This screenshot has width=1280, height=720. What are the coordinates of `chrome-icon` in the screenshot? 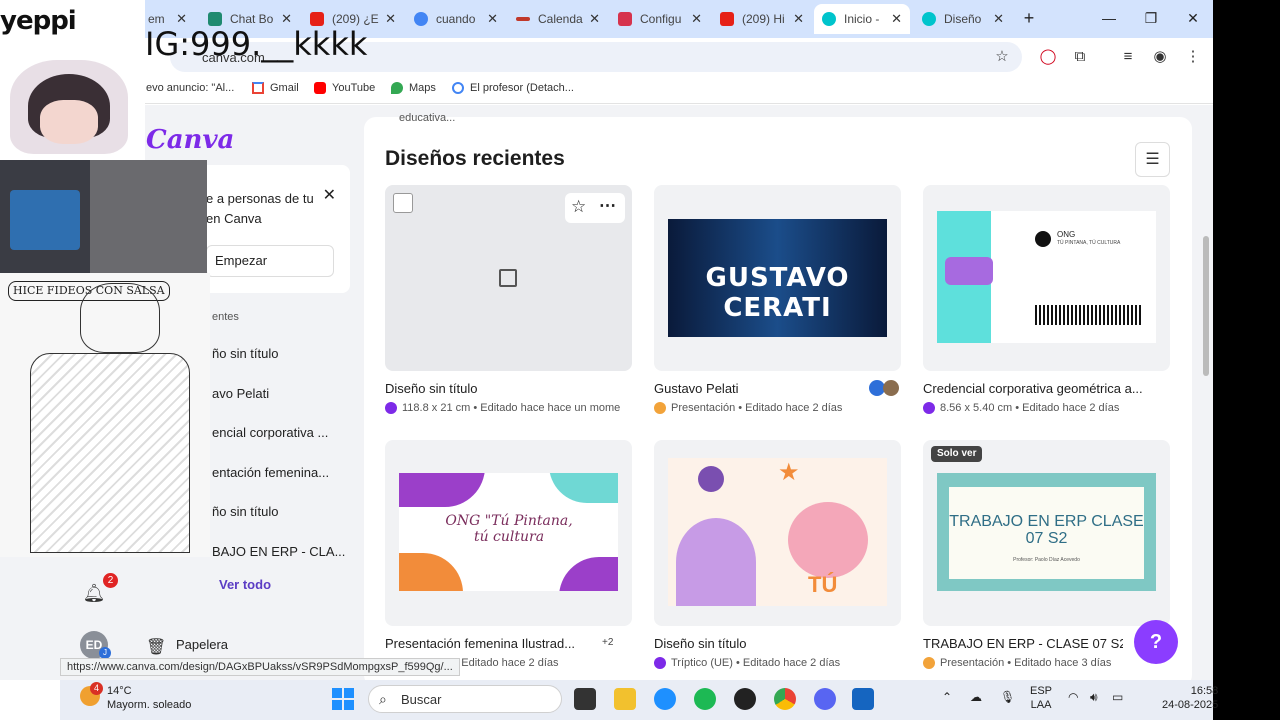 It's located at (785, 699).